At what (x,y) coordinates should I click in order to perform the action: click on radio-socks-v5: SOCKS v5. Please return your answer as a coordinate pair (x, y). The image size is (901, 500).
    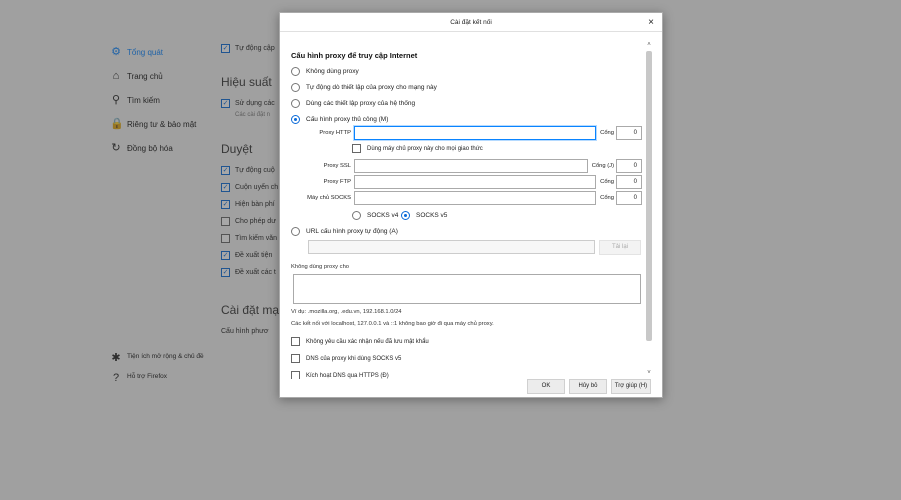
    Looking at the image, I should click on (424, 215).